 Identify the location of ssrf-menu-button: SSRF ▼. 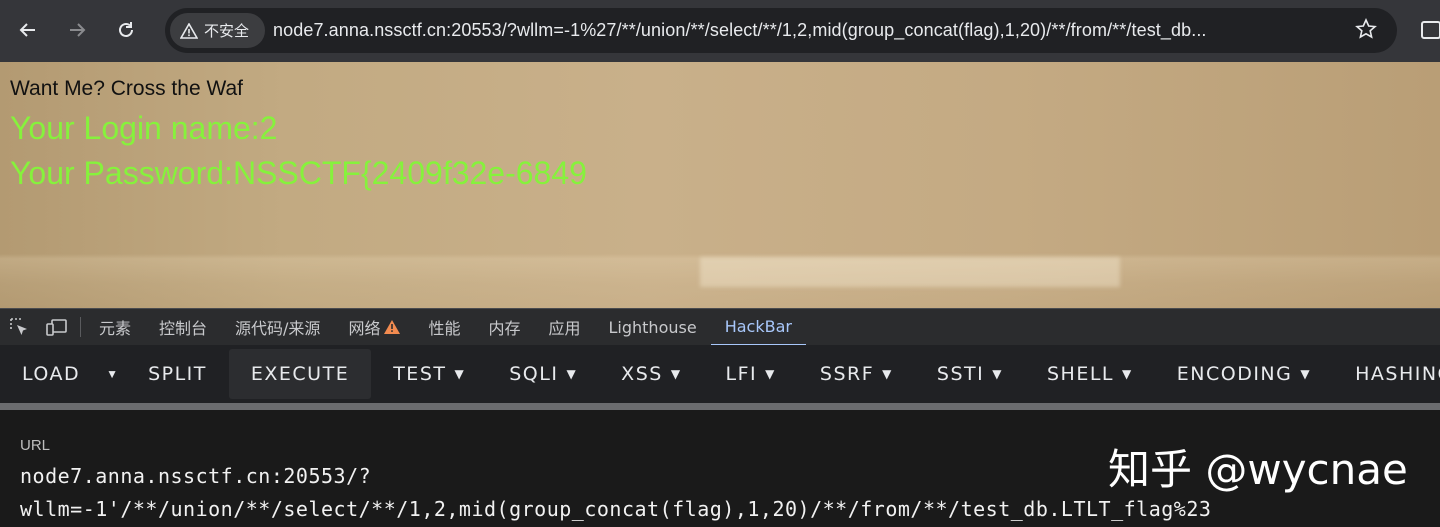
(856, 374).